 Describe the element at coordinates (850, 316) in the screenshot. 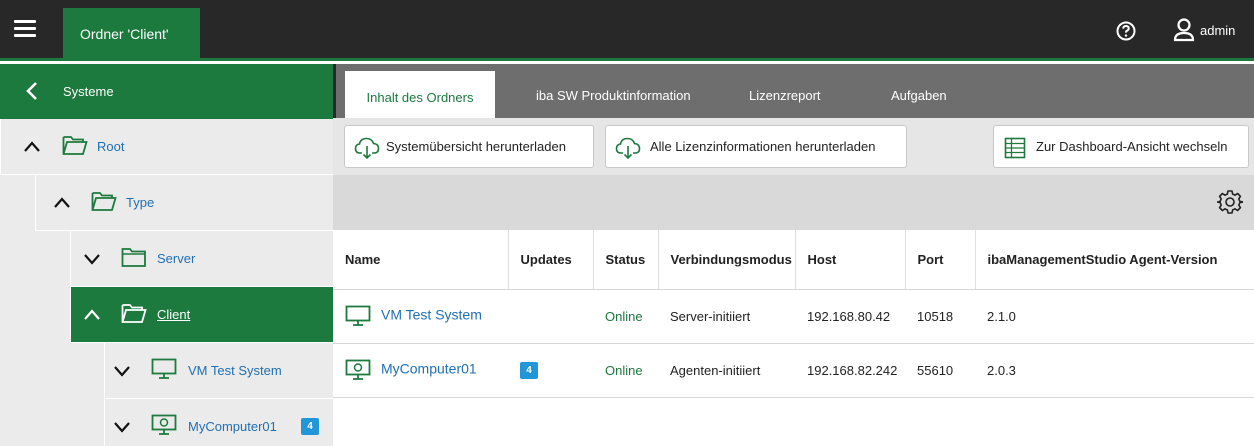

I see `cell-host: 192.168.80.42` at that location.